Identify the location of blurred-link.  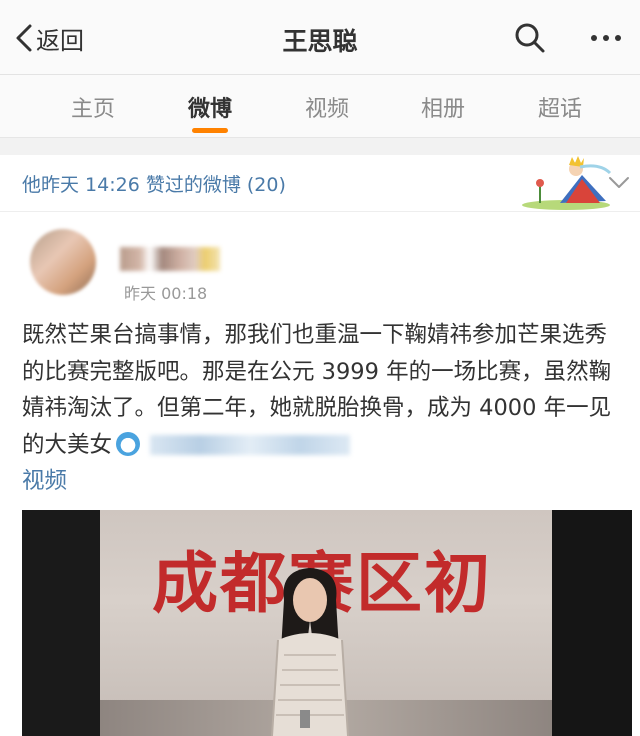
(250, 444).